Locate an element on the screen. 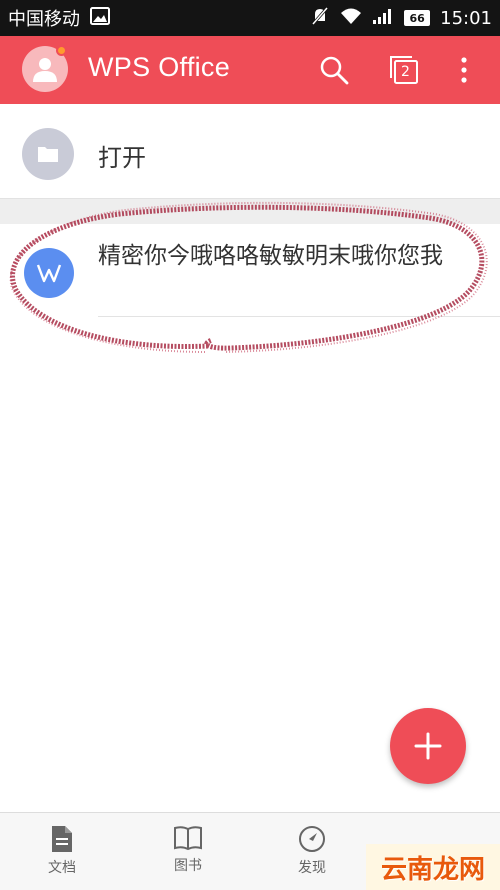 The image size is (500, 890). app-title: WPS Office is located at coordinates (159, 67).